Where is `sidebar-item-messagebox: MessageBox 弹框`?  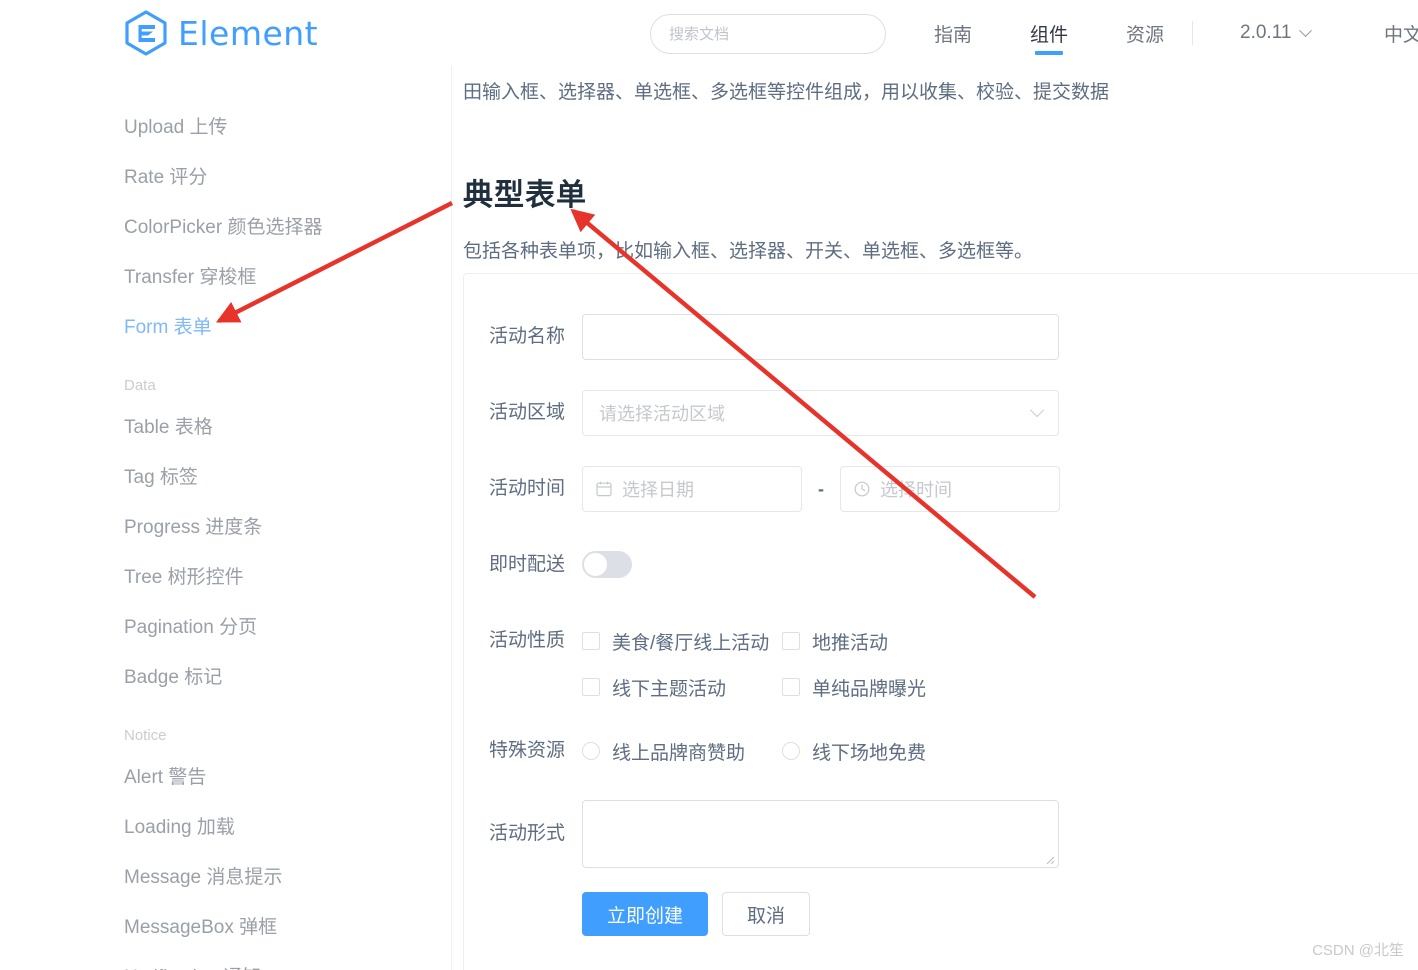 sidebar-item-messagebox: MessageBox 弹框 is located at coordinates (225, 925).